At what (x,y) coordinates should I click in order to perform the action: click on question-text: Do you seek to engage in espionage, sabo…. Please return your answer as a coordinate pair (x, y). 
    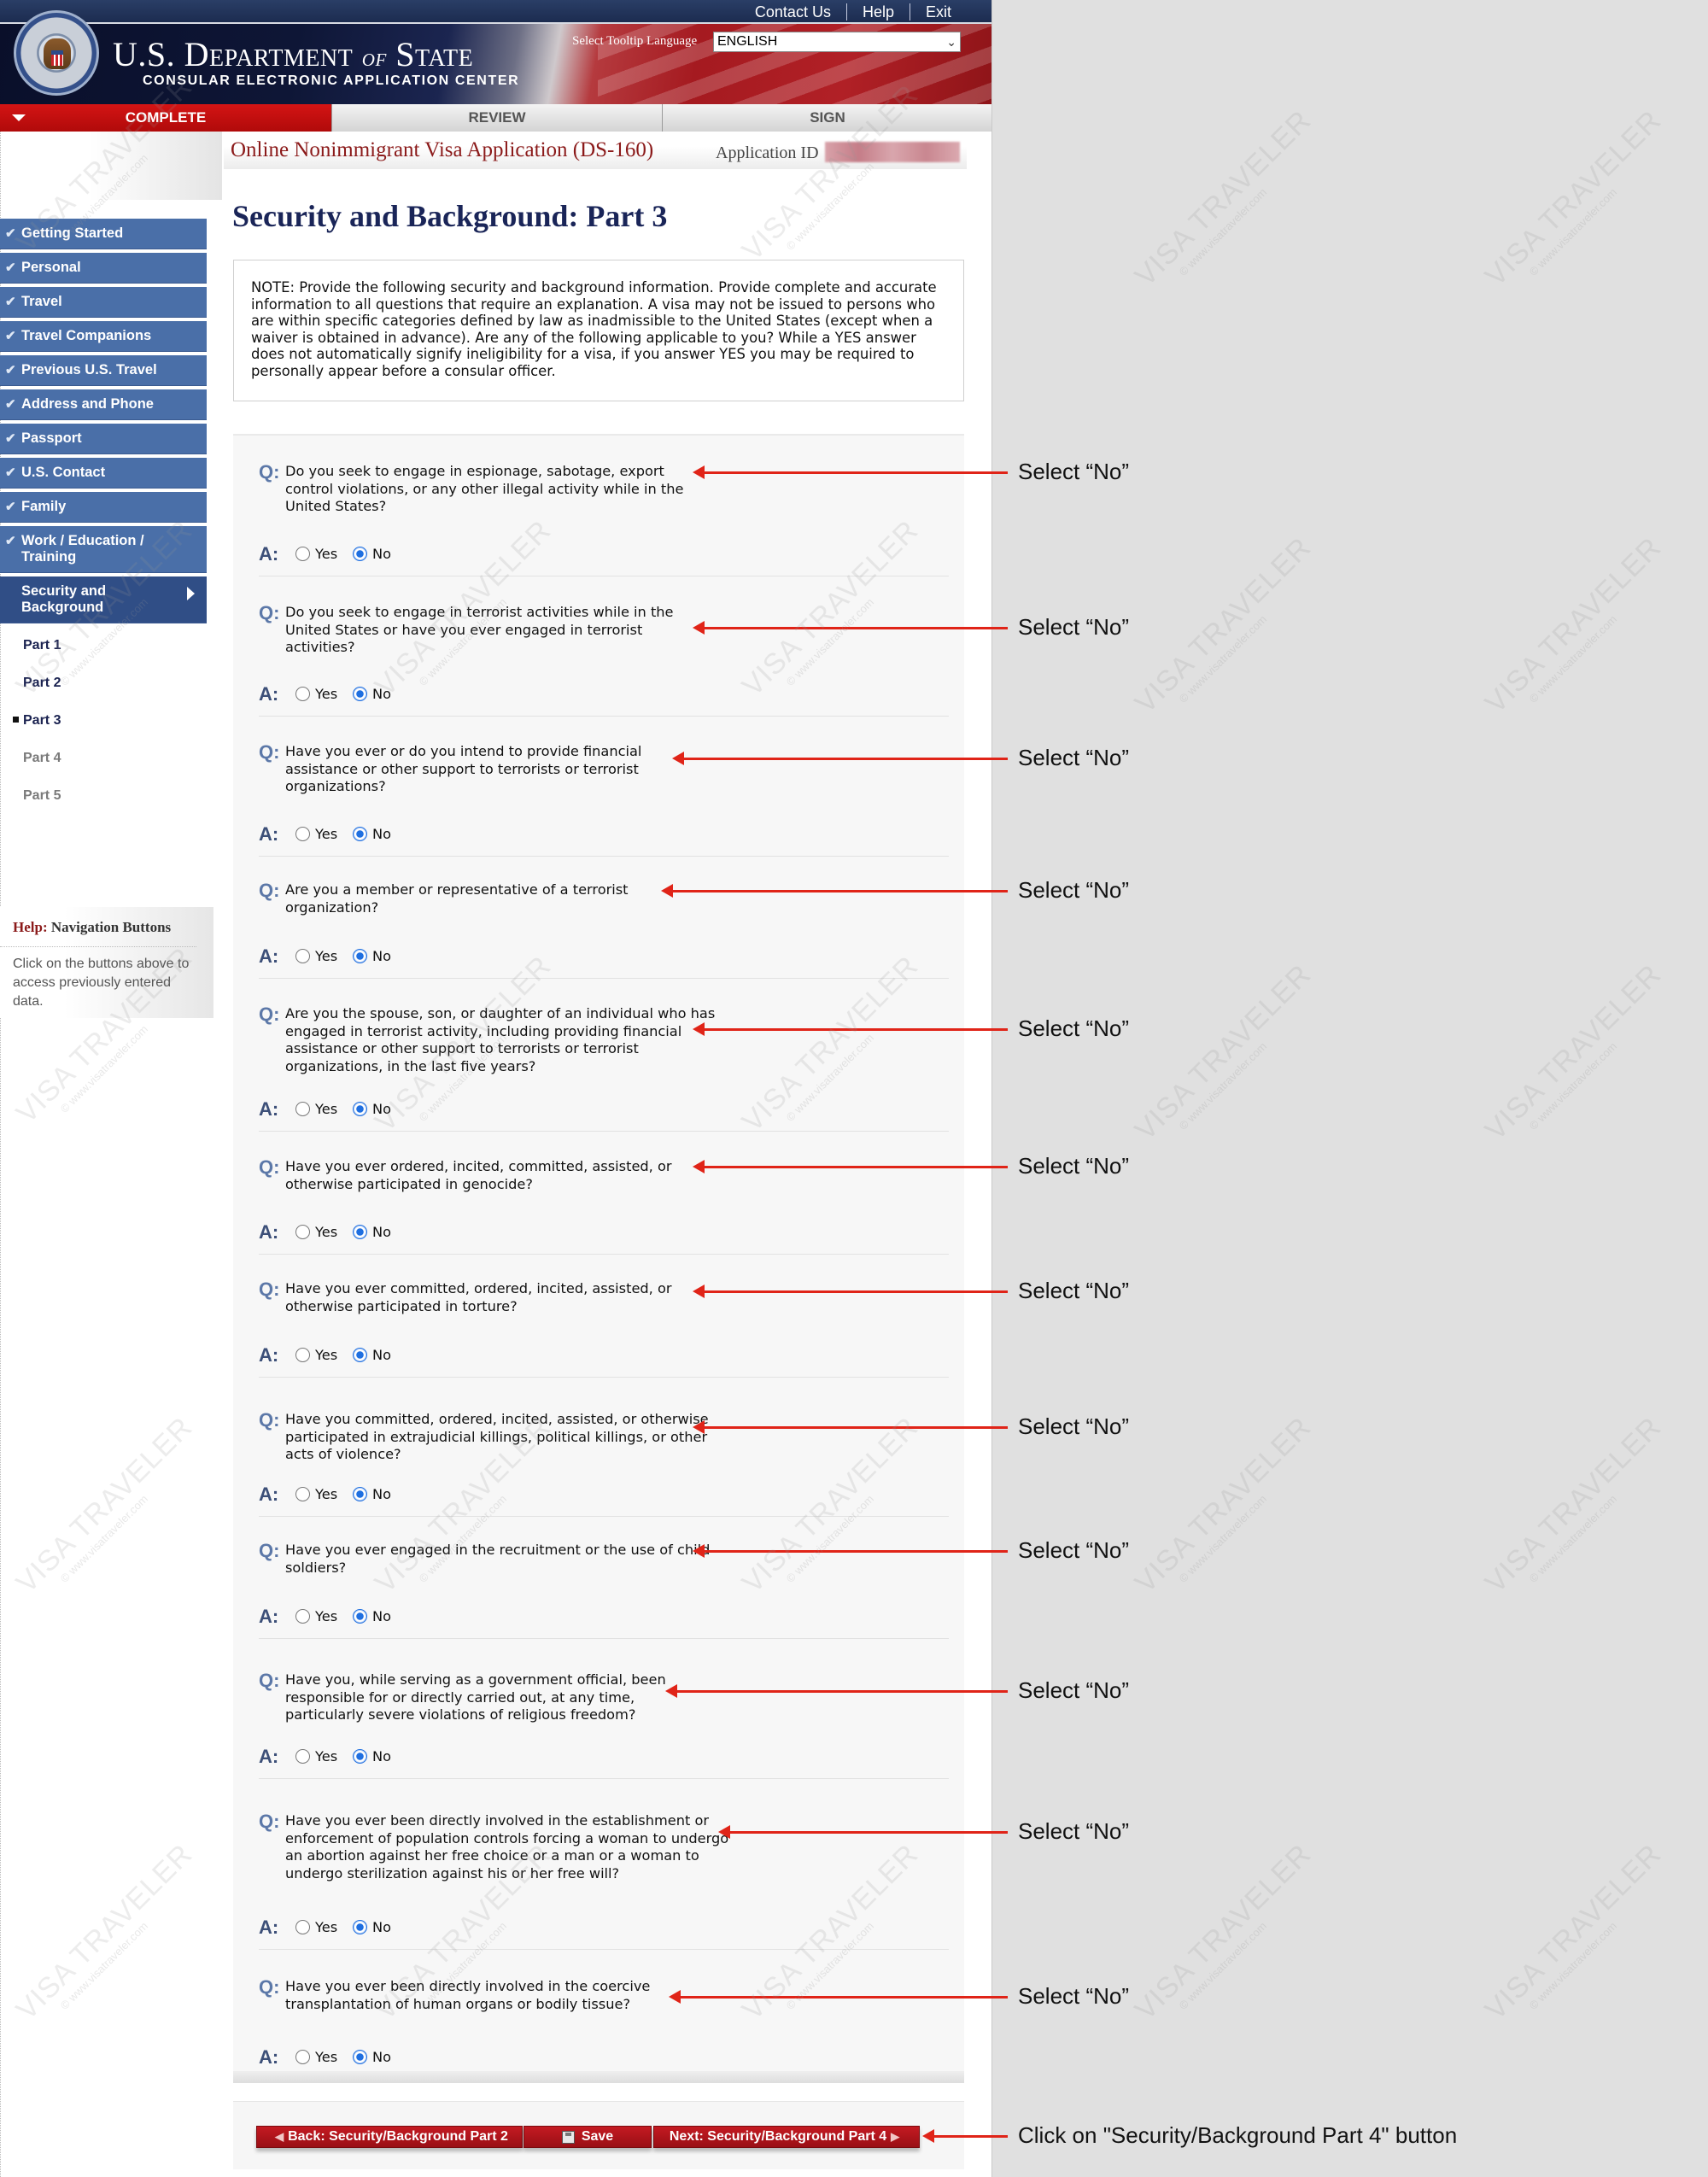
    Looking at the image, I should click on (484, 489).